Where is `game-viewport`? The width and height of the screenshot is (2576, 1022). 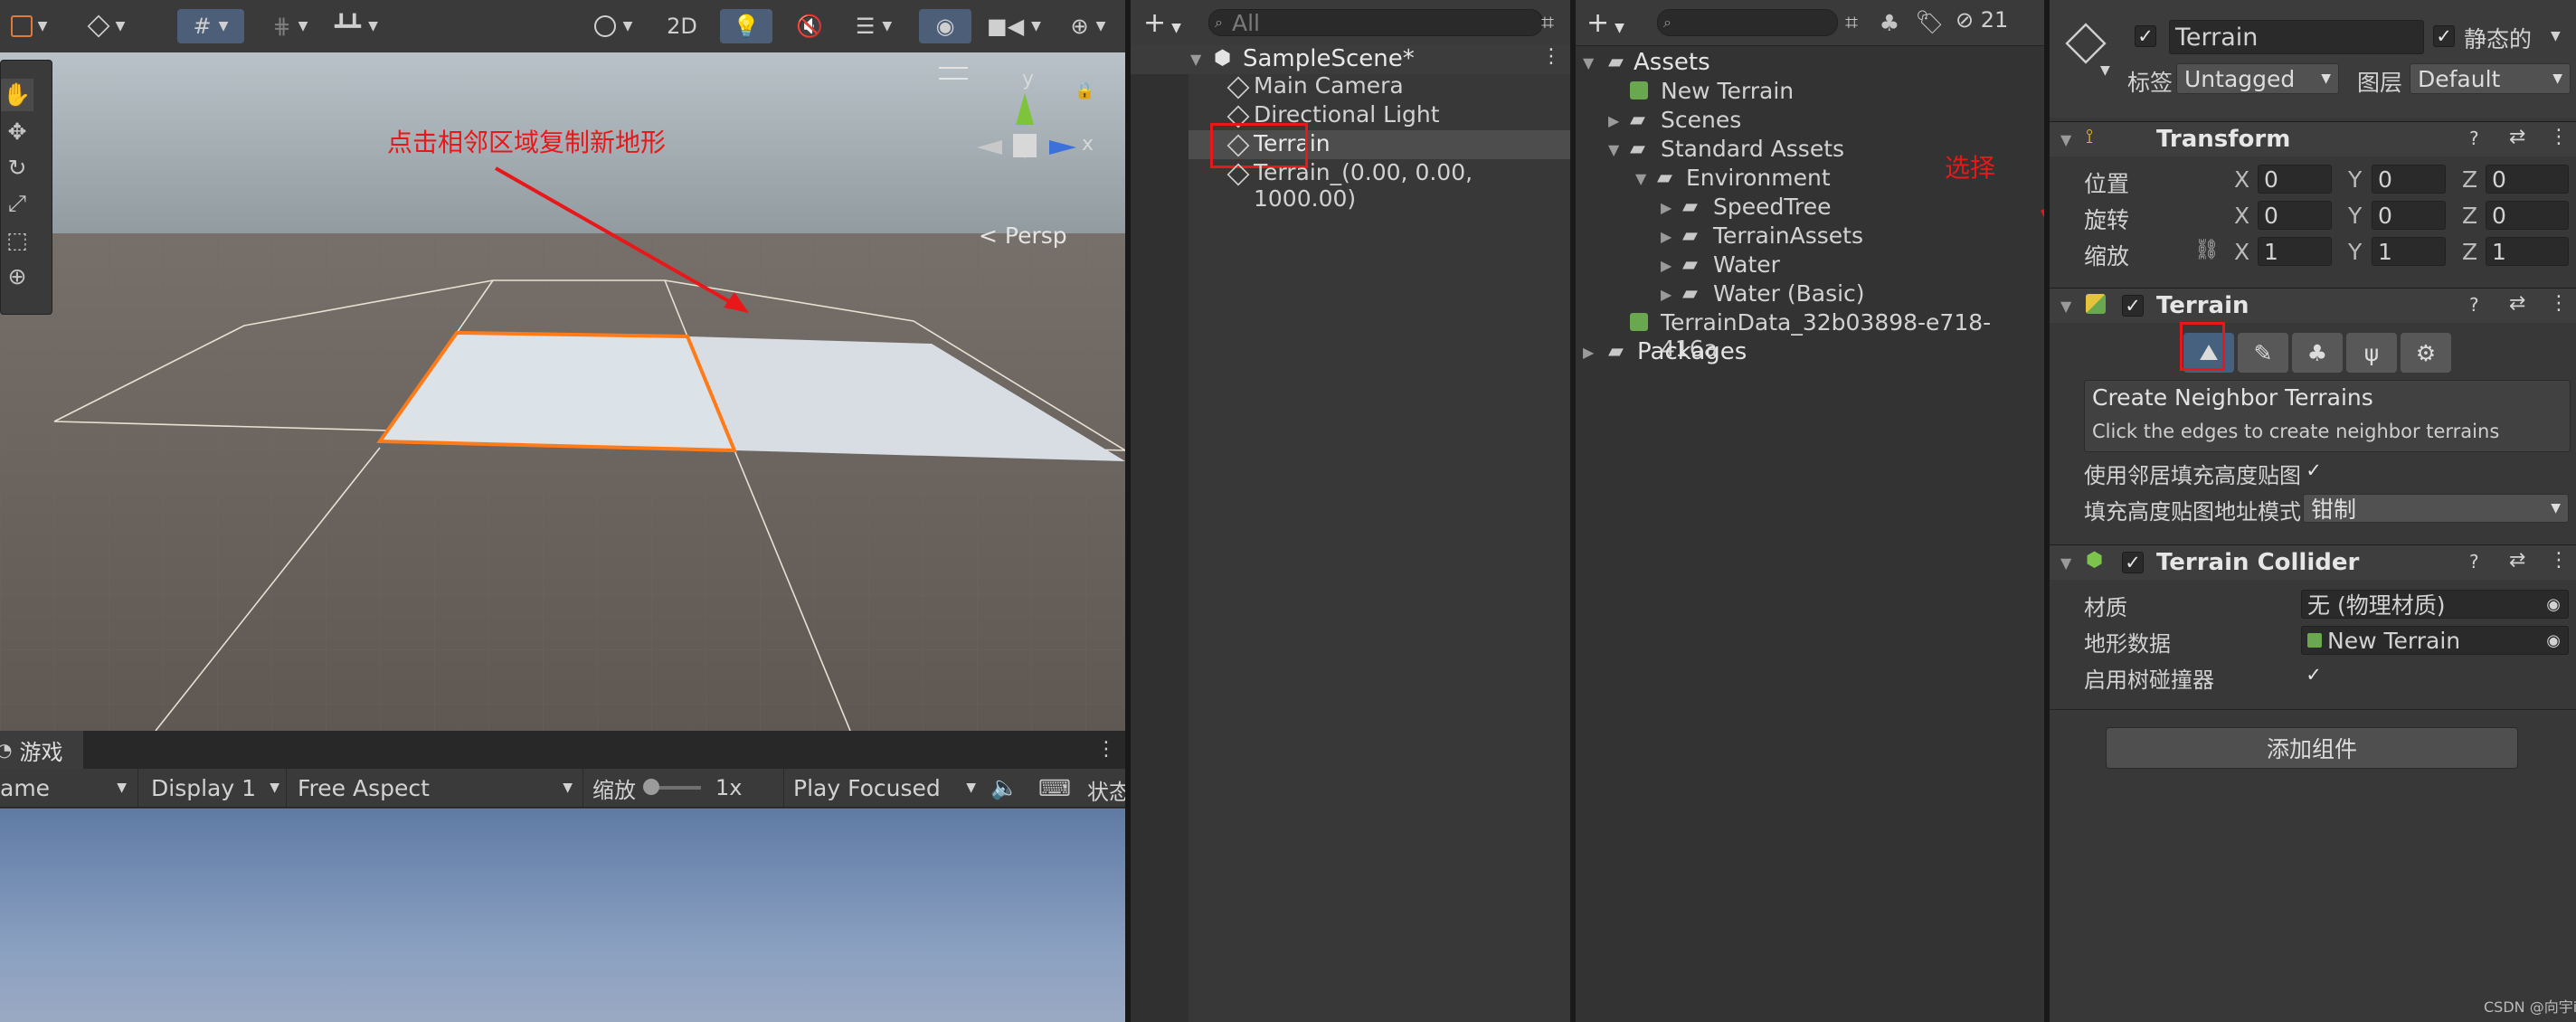
game-viewport is located at coordinates (562, 916).